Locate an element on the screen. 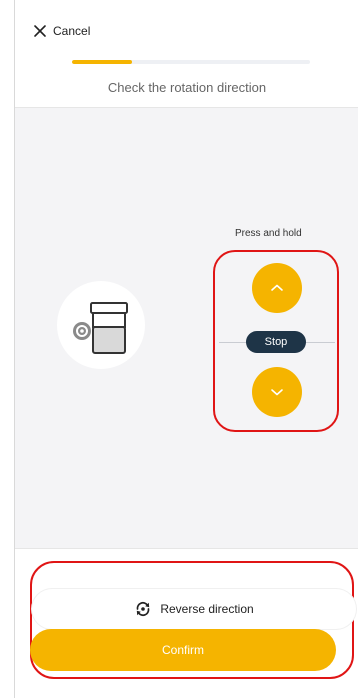 The width and height of the screenshot is (358, 698). blind-motor-icon is located at coordinates (100, 328).